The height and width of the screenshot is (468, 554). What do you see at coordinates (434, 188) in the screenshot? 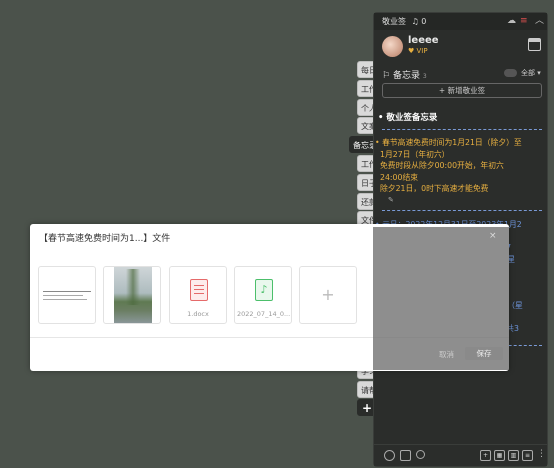
I see `memo-line: 除夕21日，0时下高速才能免费` at bounding box center [434, 188].